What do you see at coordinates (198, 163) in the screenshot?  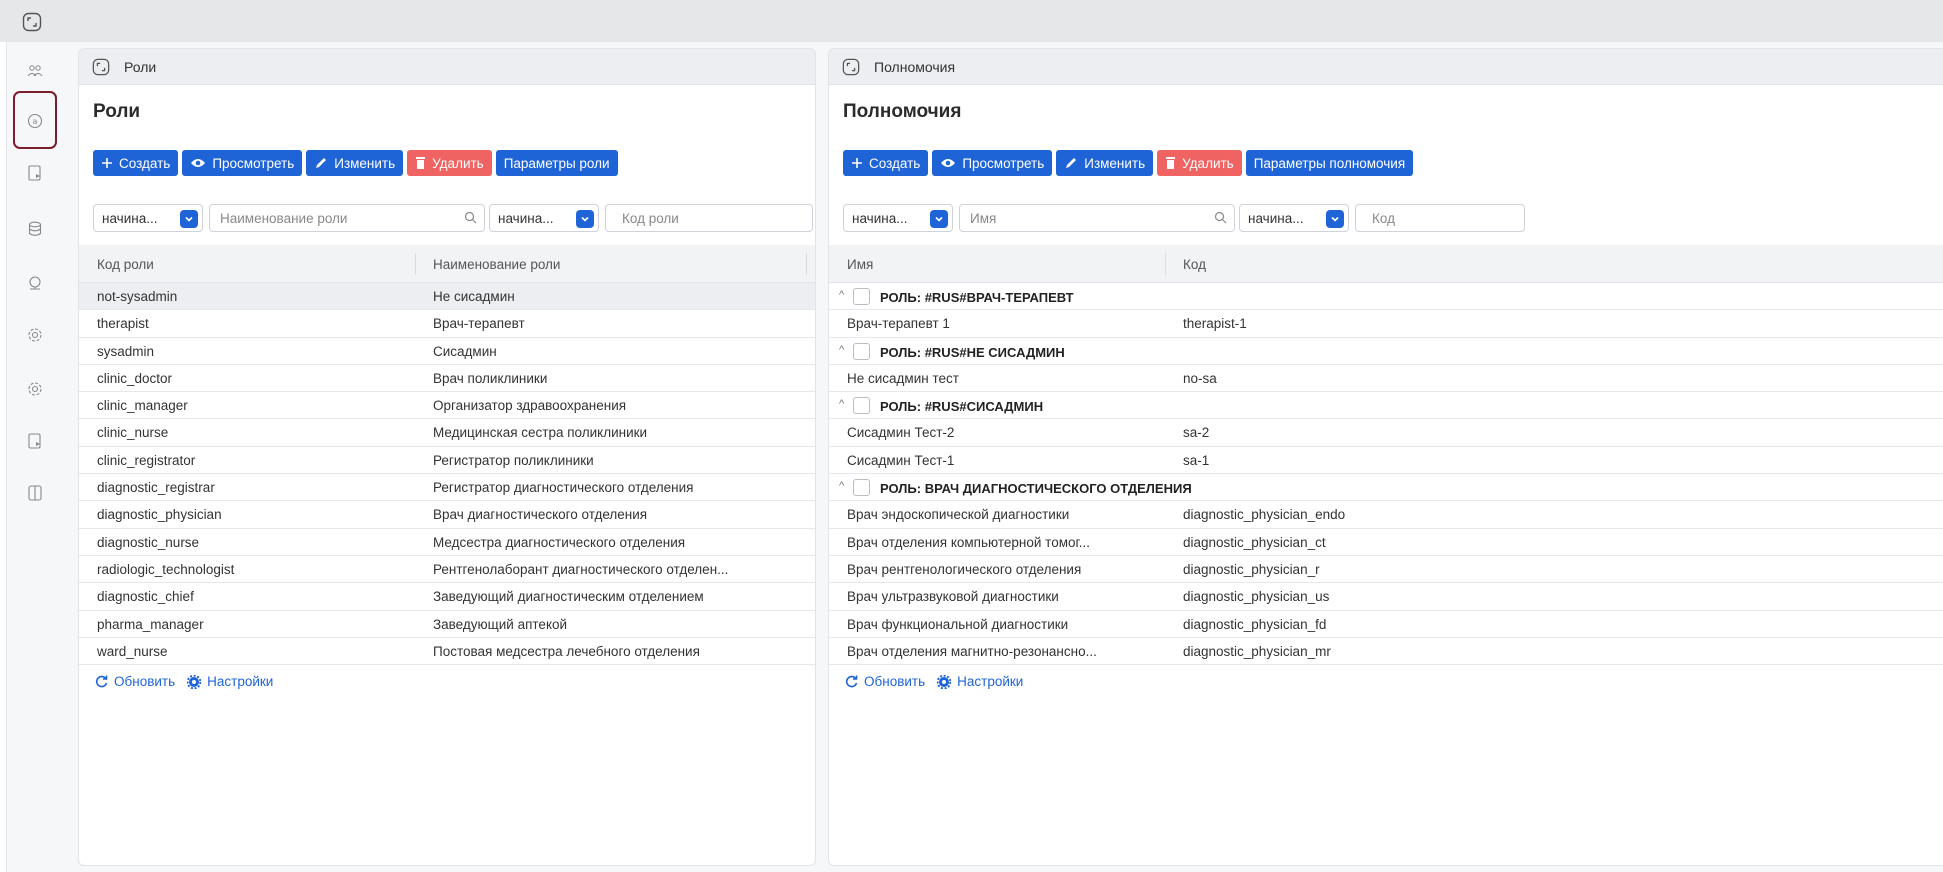 I see `eye-icon` at bounding box center [198, 163].